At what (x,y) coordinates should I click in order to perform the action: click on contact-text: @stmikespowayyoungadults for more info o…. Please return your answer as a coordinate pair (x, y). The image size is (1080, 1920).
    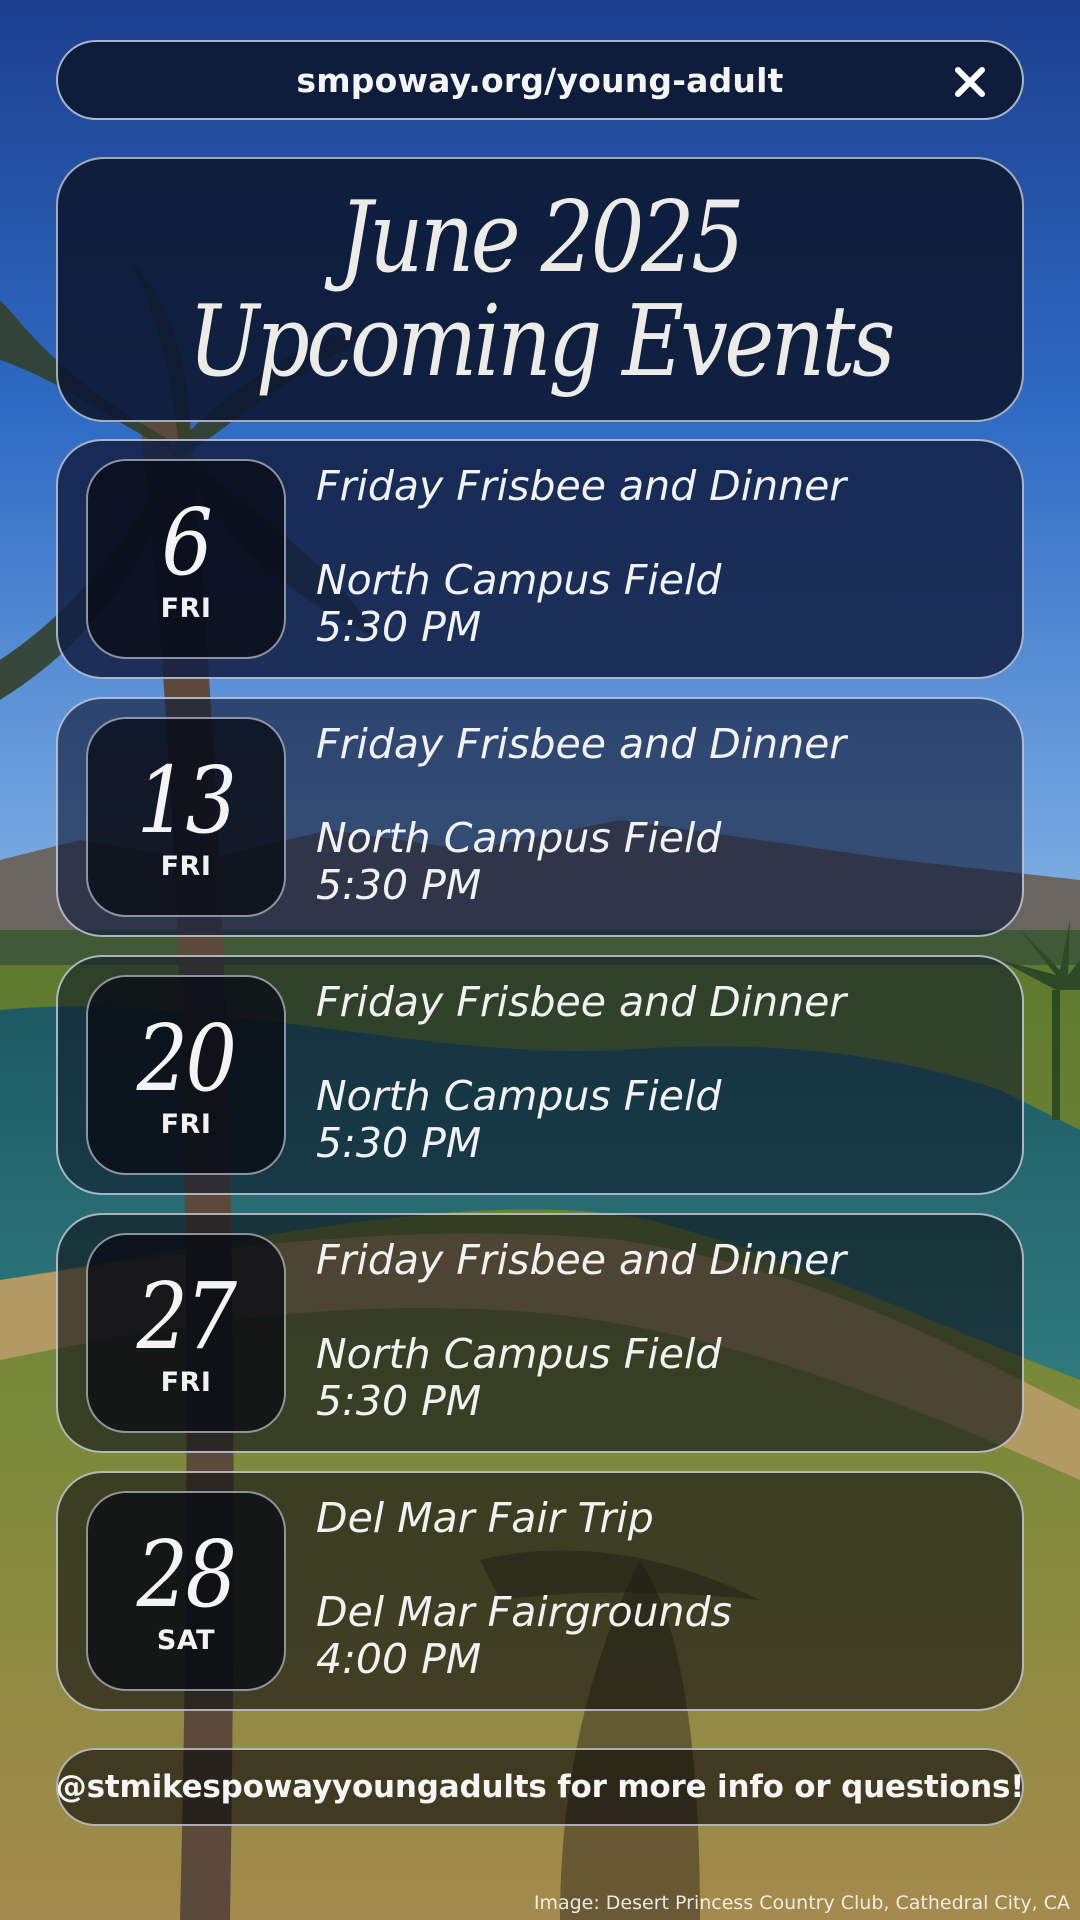
    Looking at the image, I should click on (540, 1787).